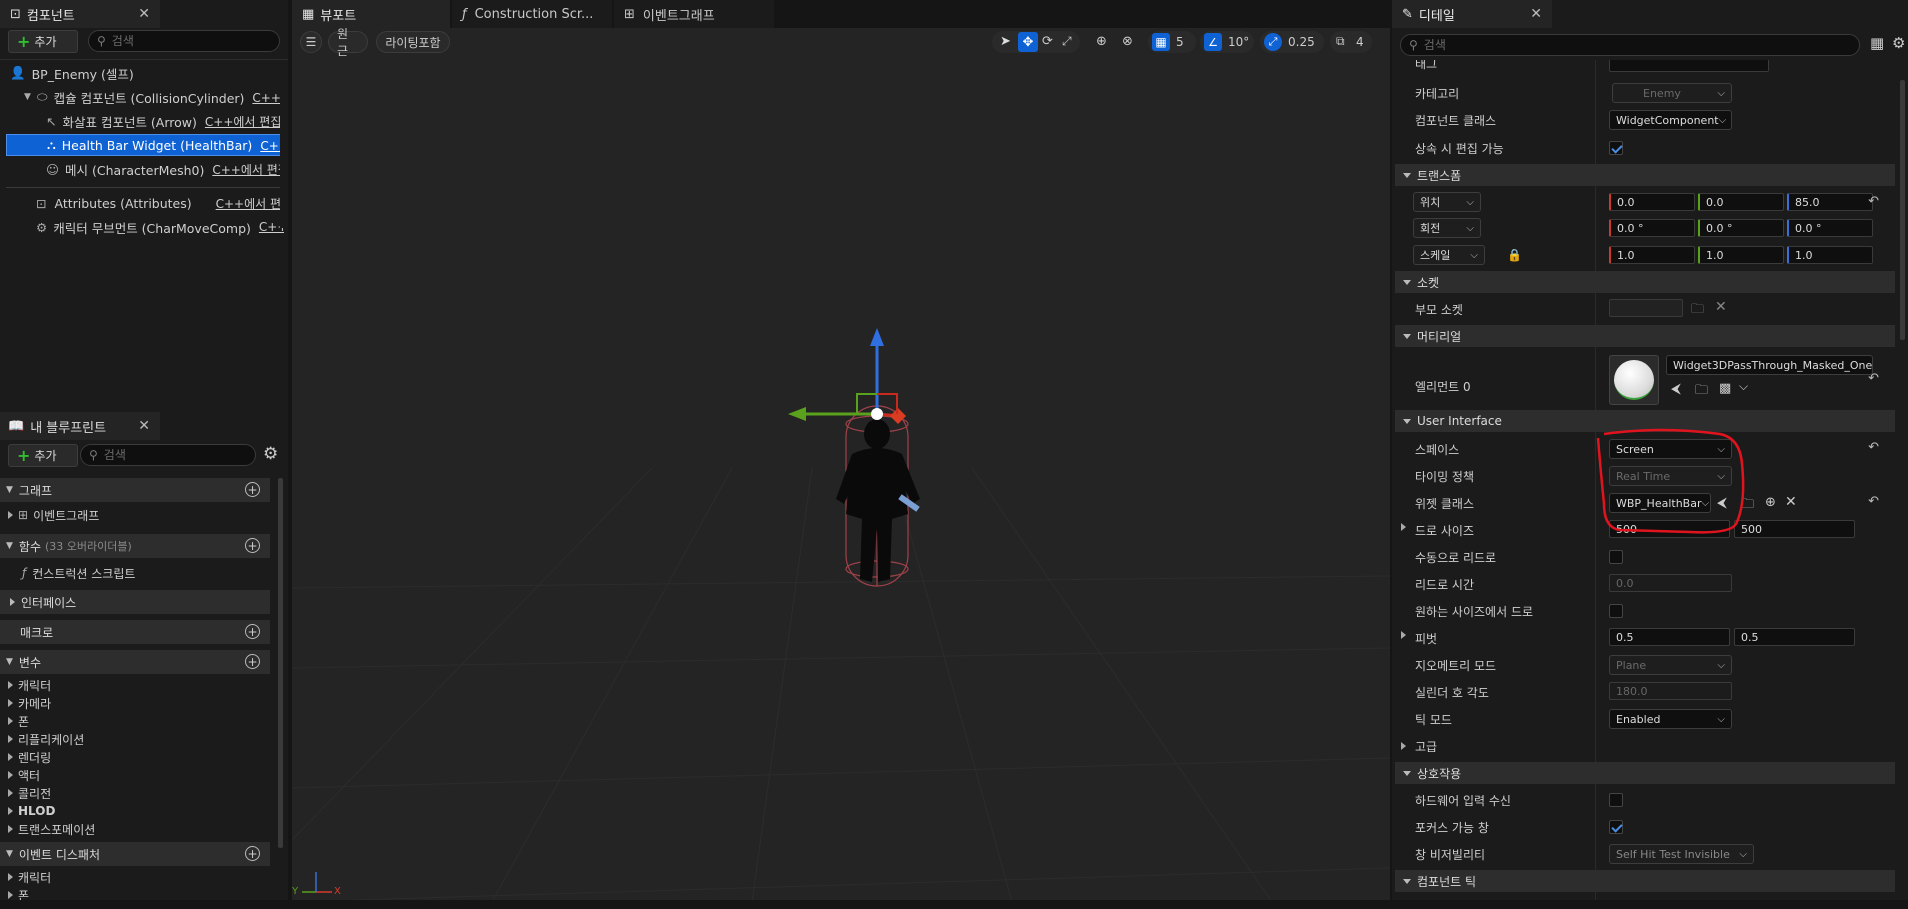 This screenshot has height=909, width=1908. Describe the element at coordinates (142, 227) in the screenshot. I see `component-item-movement: ⚙ 캐릭터 무브먼트 (CharMoveComp) C++C` at that location.